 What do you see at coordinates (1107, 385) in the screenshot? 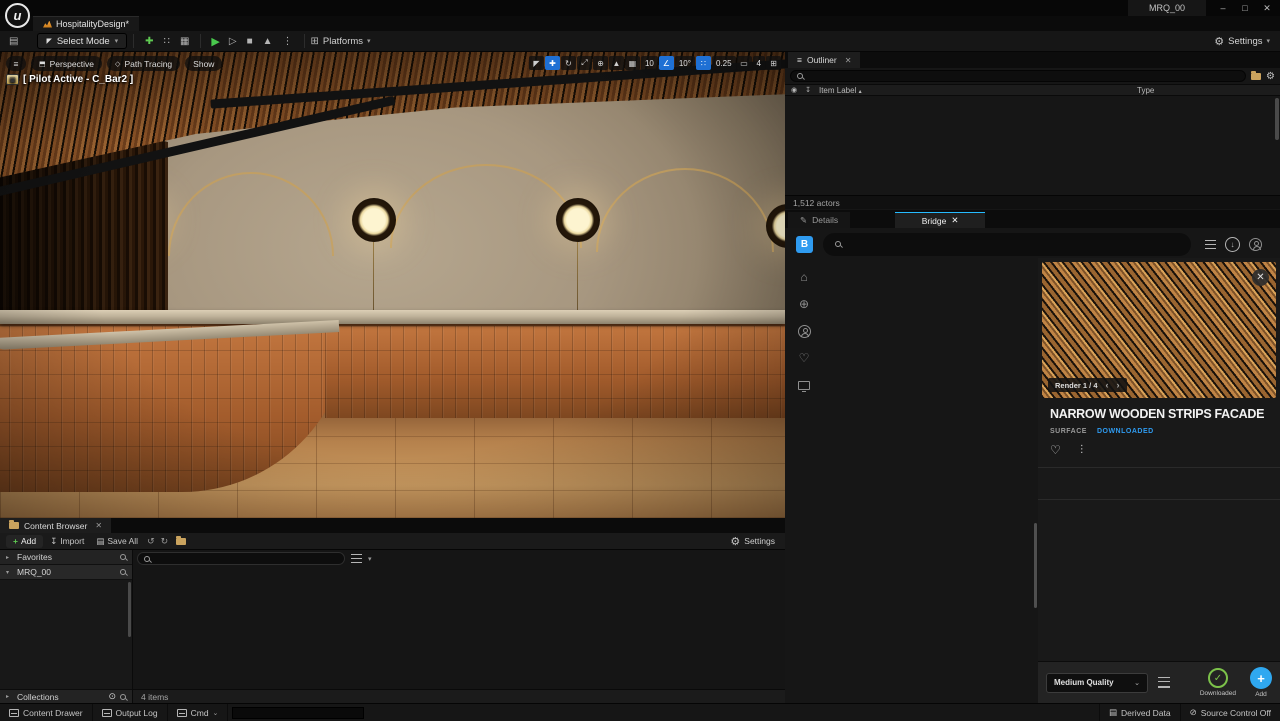
I see `prev-render-icon: ‹` at bounding box center [1107, 385].